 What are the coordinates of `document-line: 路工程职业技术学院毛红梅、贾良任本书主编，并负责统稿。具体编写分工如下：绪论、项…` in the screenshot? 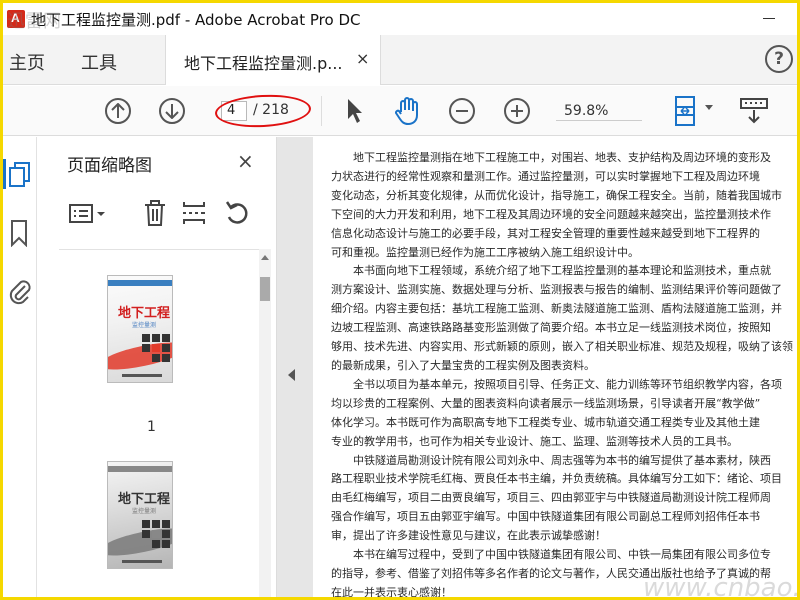 It's located at (556, 479).